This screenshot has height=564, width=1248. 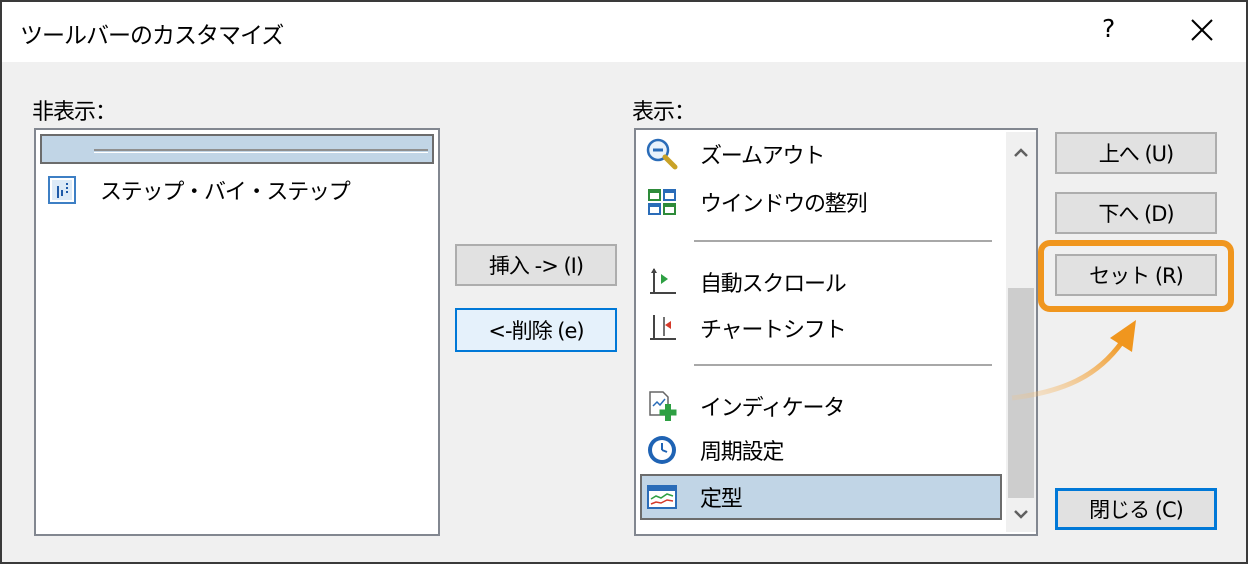 I want to click on chevron-down-icon, so click(x=1021, y=514).